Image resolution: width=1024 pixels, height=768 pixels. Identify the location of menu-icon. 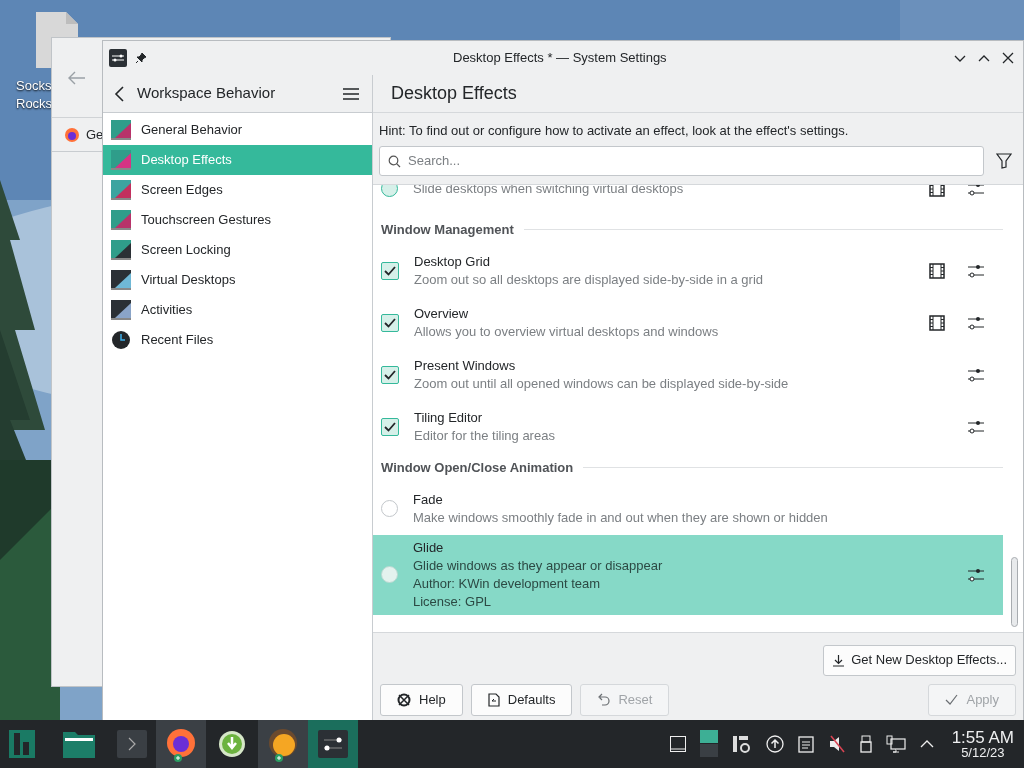
(351, 93).